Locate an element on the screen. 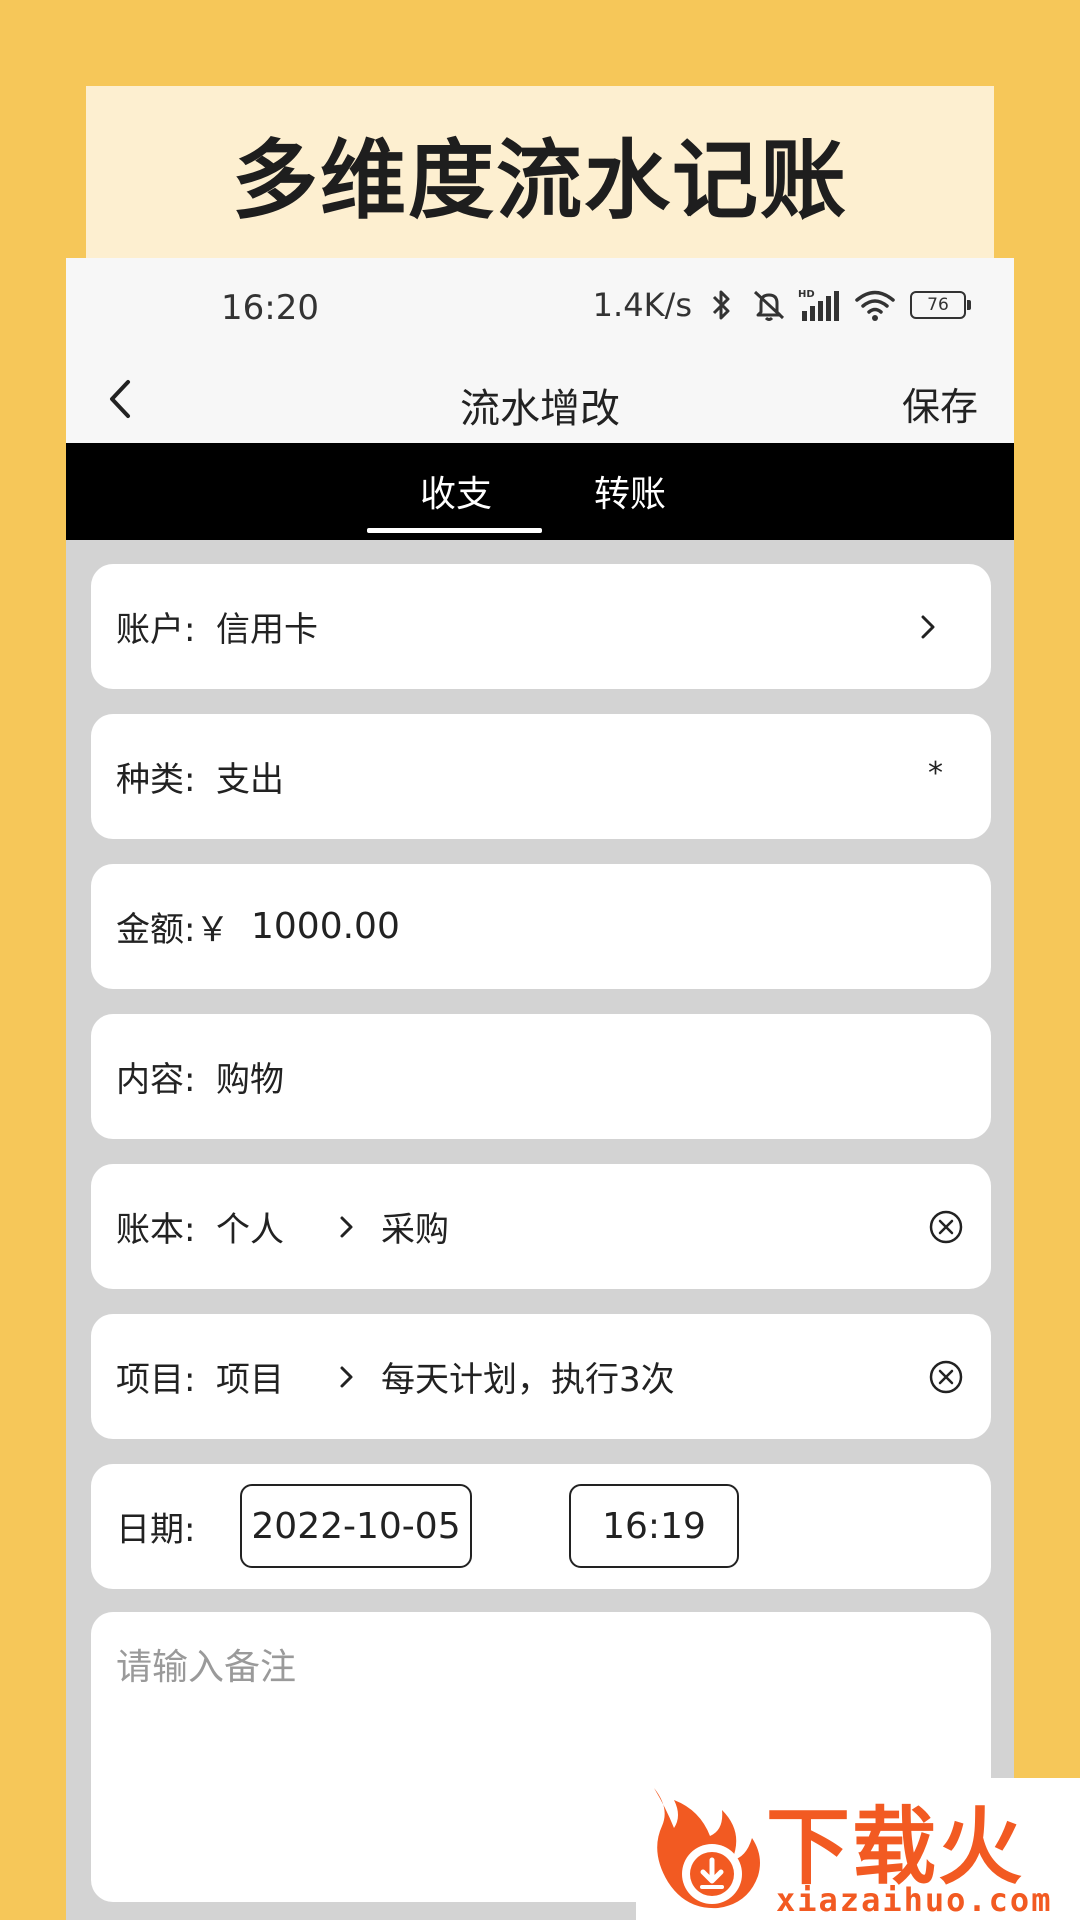  page-title: 流水增改 is located at coordinates (540, 409).